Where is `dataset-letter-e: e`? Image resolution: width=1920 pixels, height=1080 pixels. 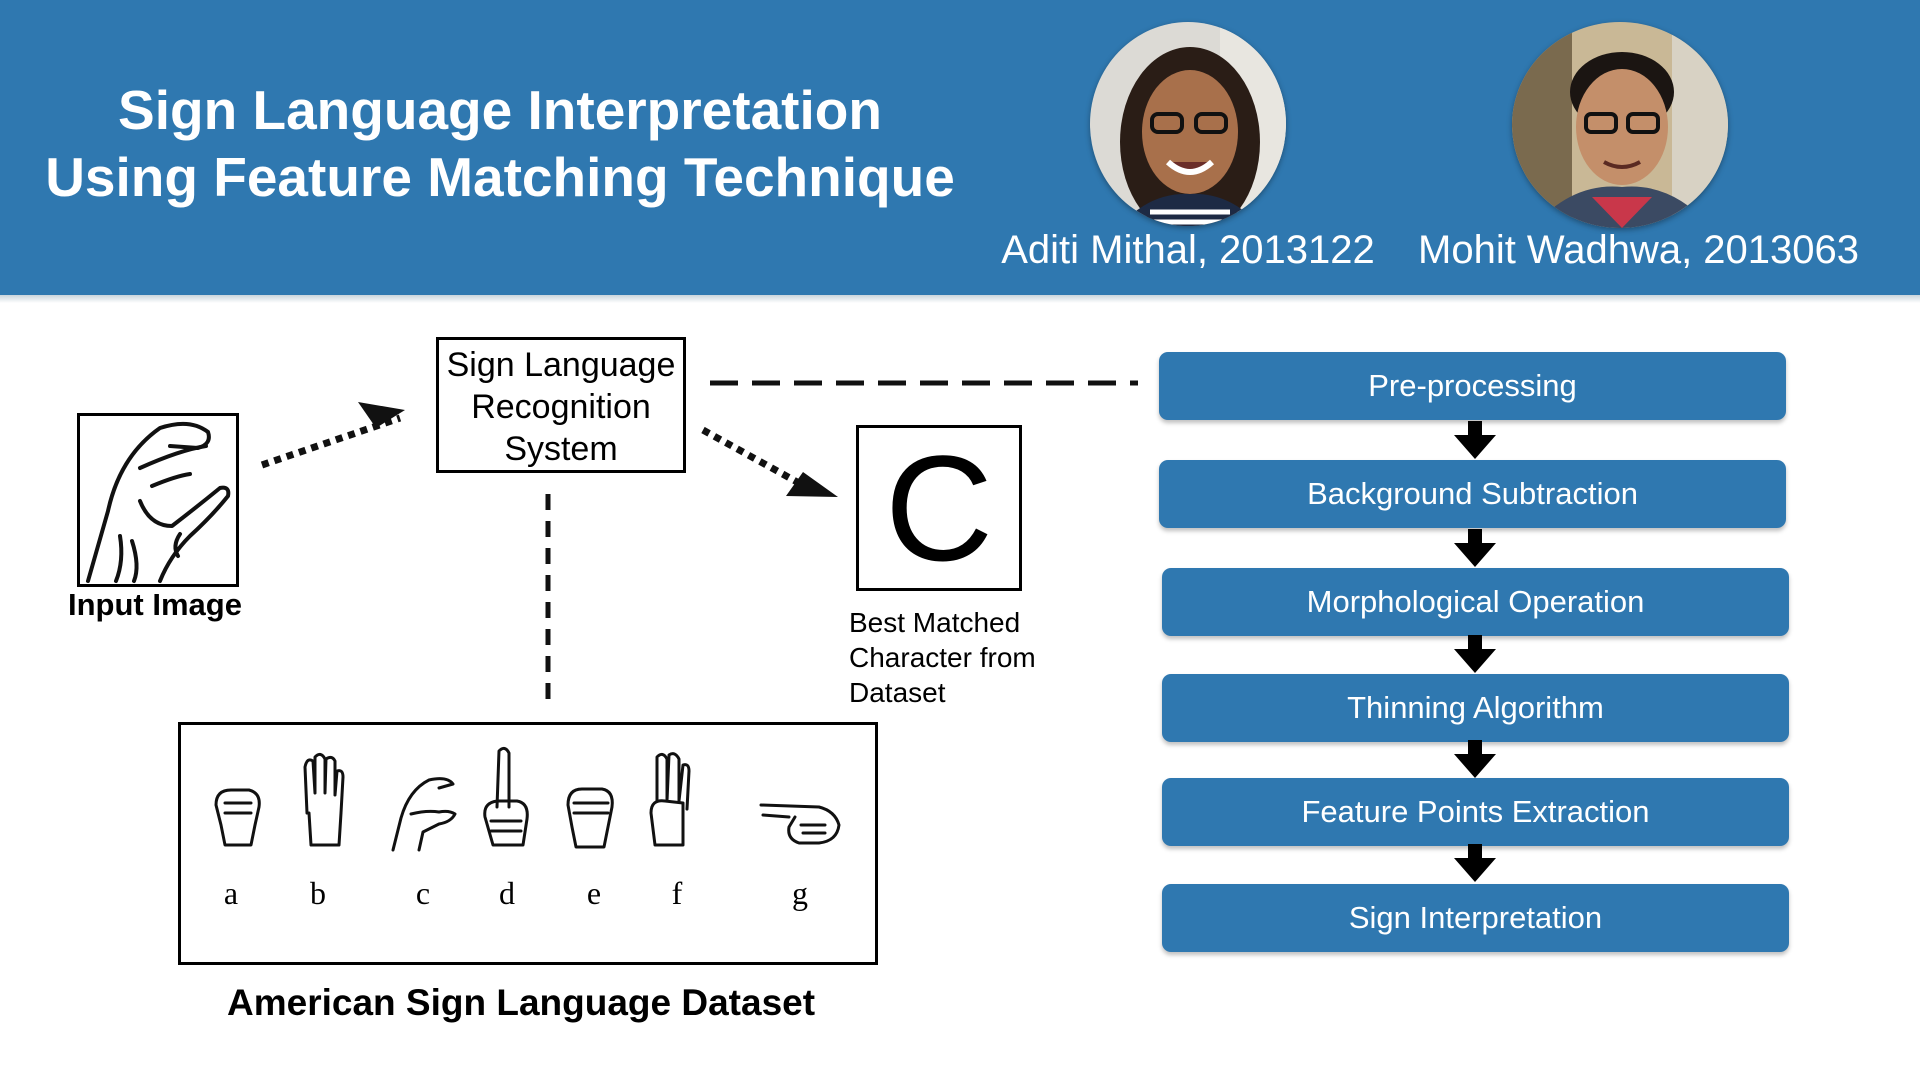
dataset-letter-e: e is located at coordinates (594, 893).